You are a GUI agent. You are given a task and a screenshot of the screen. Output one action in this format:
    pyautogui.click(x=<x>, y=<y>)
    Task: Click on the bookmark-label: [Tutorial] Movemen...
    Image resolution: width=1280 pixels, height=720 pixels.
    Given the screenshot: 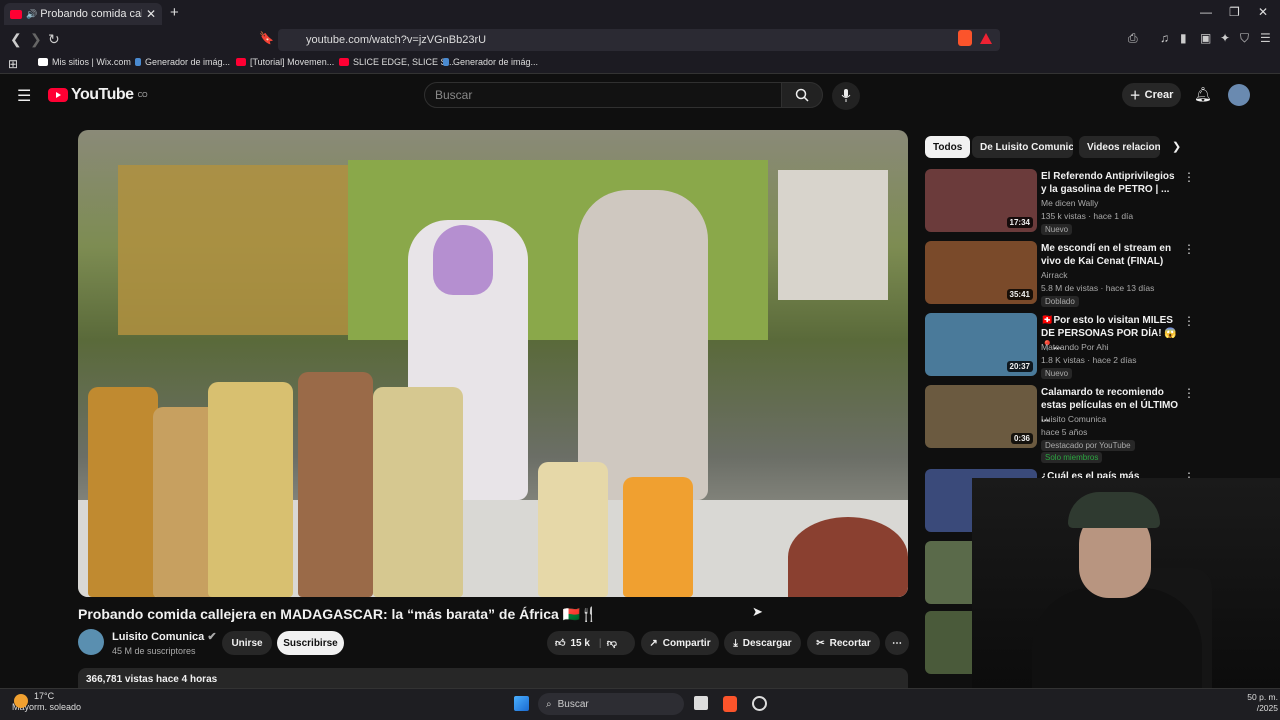 What is the action you would take?
    pyautogui.click(x=292, y=62)
    